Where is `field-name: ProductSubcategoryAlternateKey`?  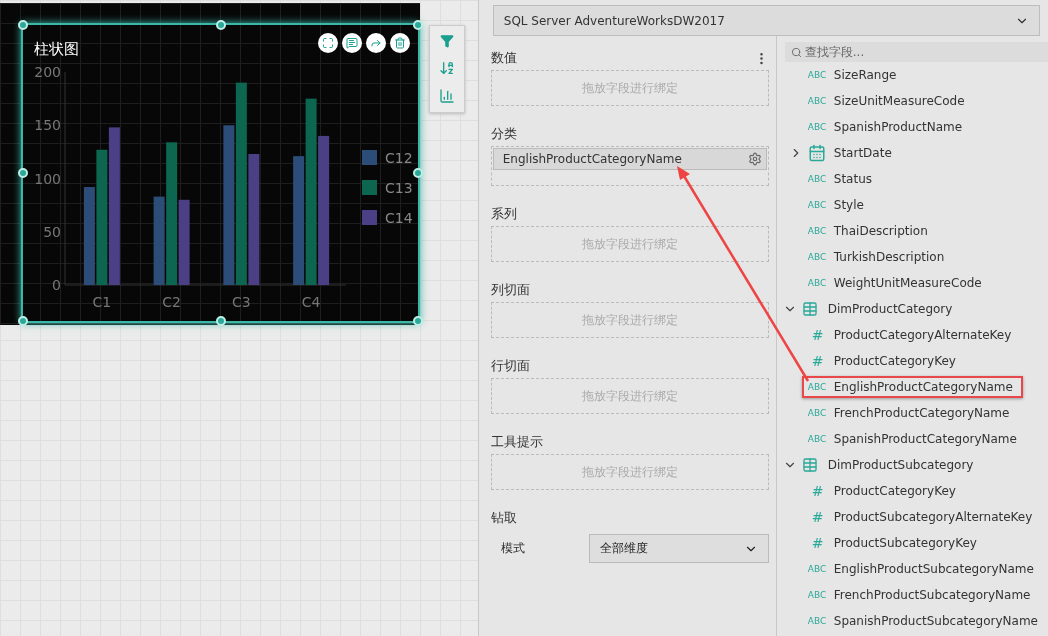
field-name: ProductSubcategoryAlternateKey is located at coordinates (933, 517).